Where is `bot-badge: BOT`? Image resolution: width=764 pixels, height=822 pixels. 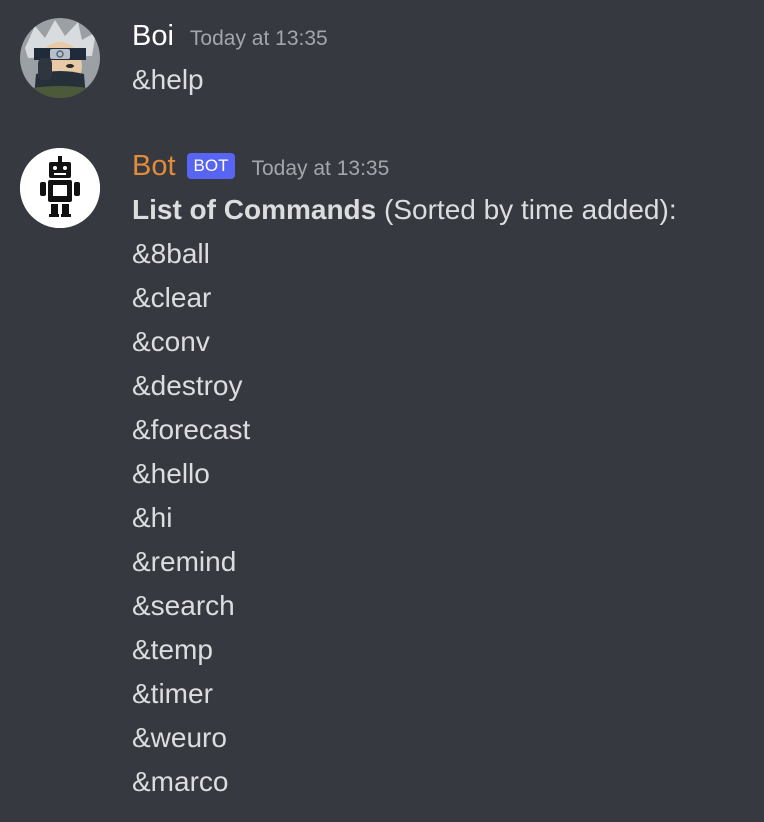 bot-badge: BOT is located at coordinates (211, 166).